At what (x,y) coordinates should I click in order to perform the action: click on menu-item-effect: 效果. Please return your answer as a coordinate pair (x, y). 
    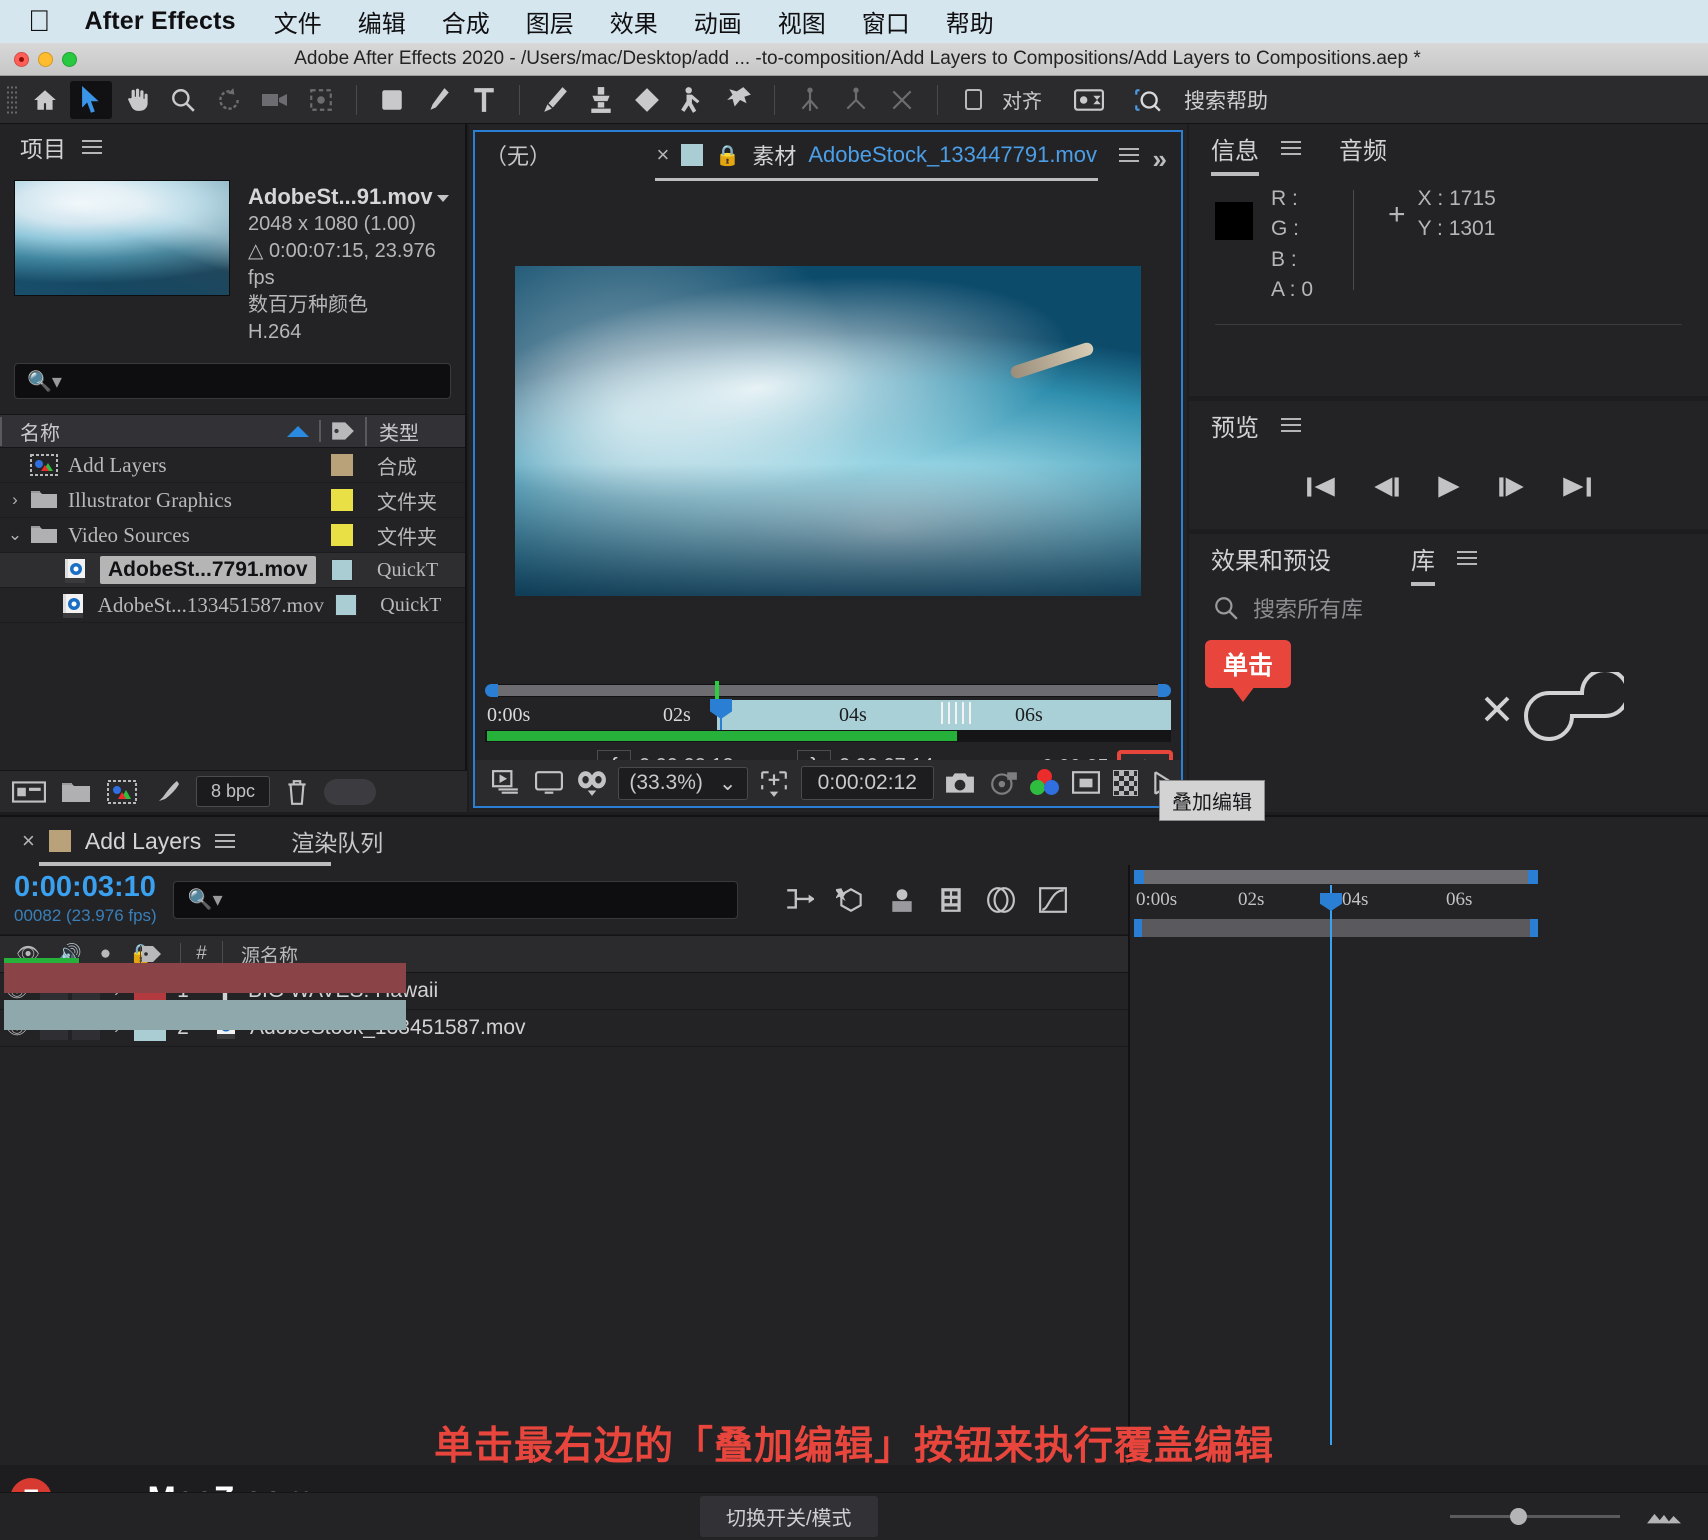
    Looking at the image, I should click on (634, 21).